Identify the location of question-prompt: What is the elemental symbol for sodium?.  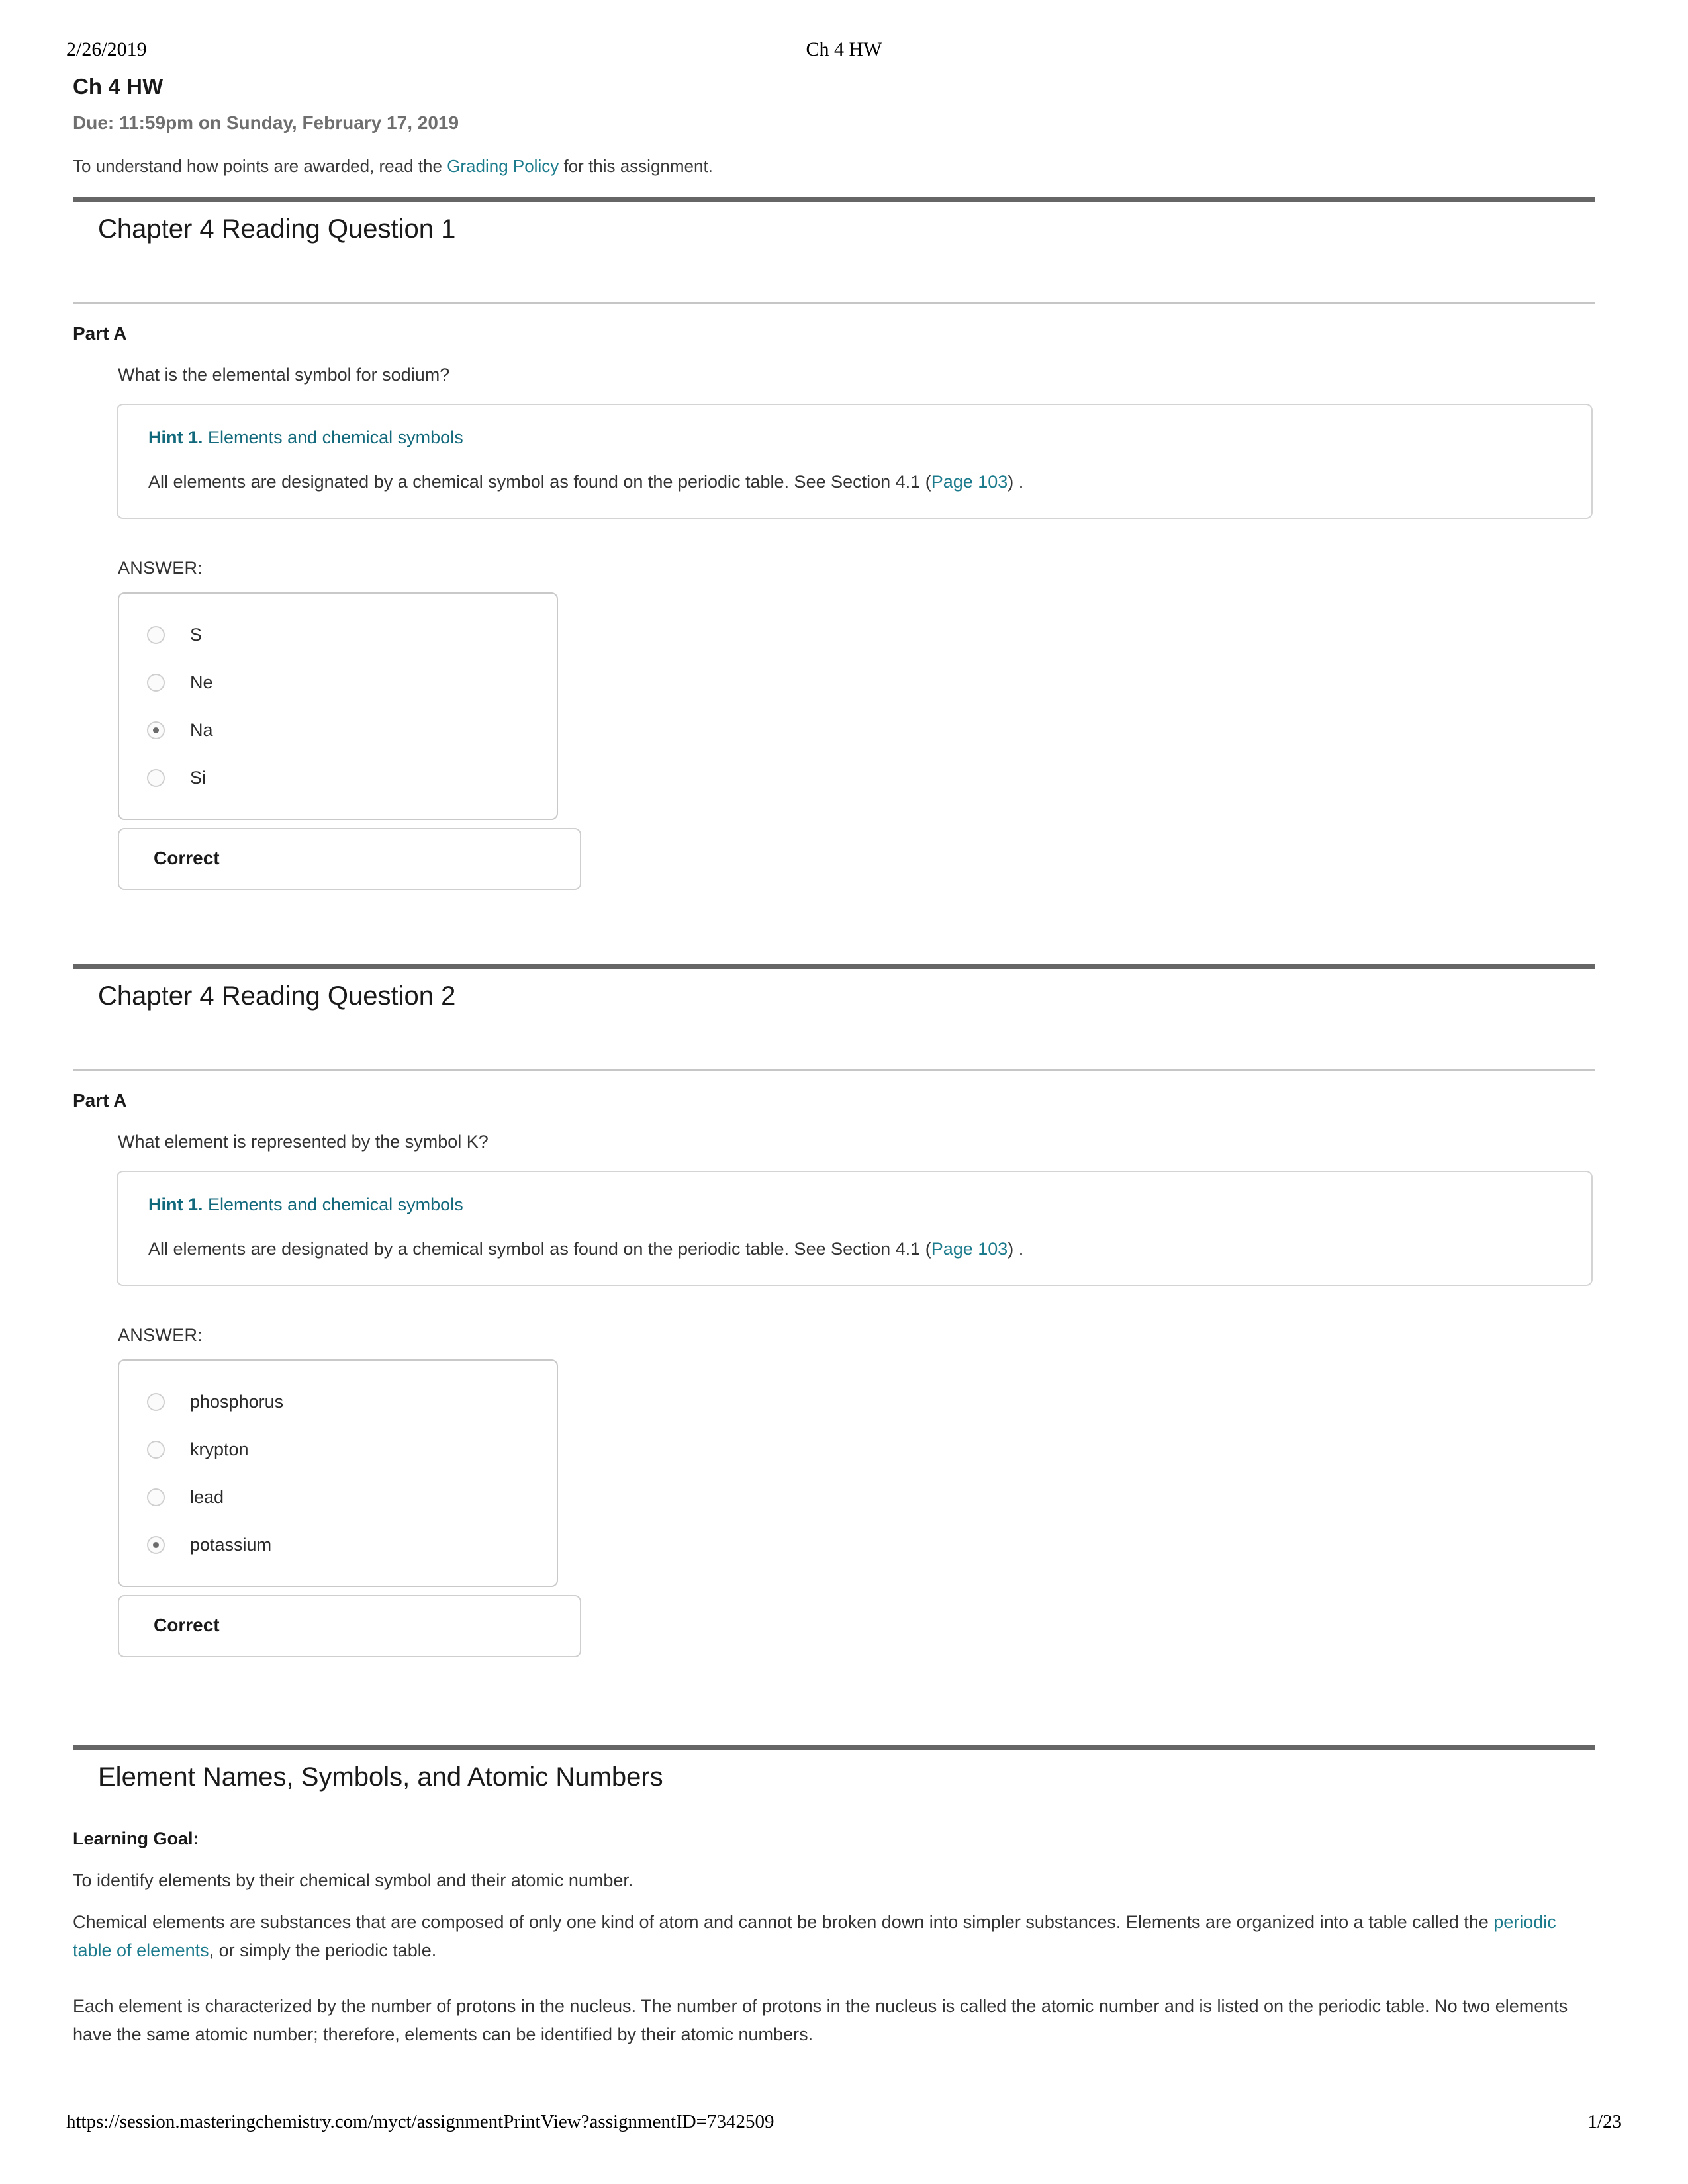
(284, 375).